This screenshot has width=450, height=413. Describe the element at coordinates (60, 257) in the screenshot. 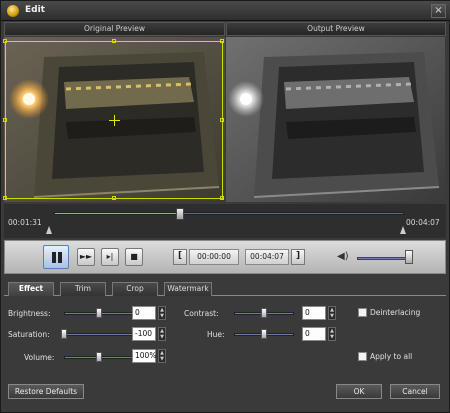

I see `pause-icon-bar` at that location.